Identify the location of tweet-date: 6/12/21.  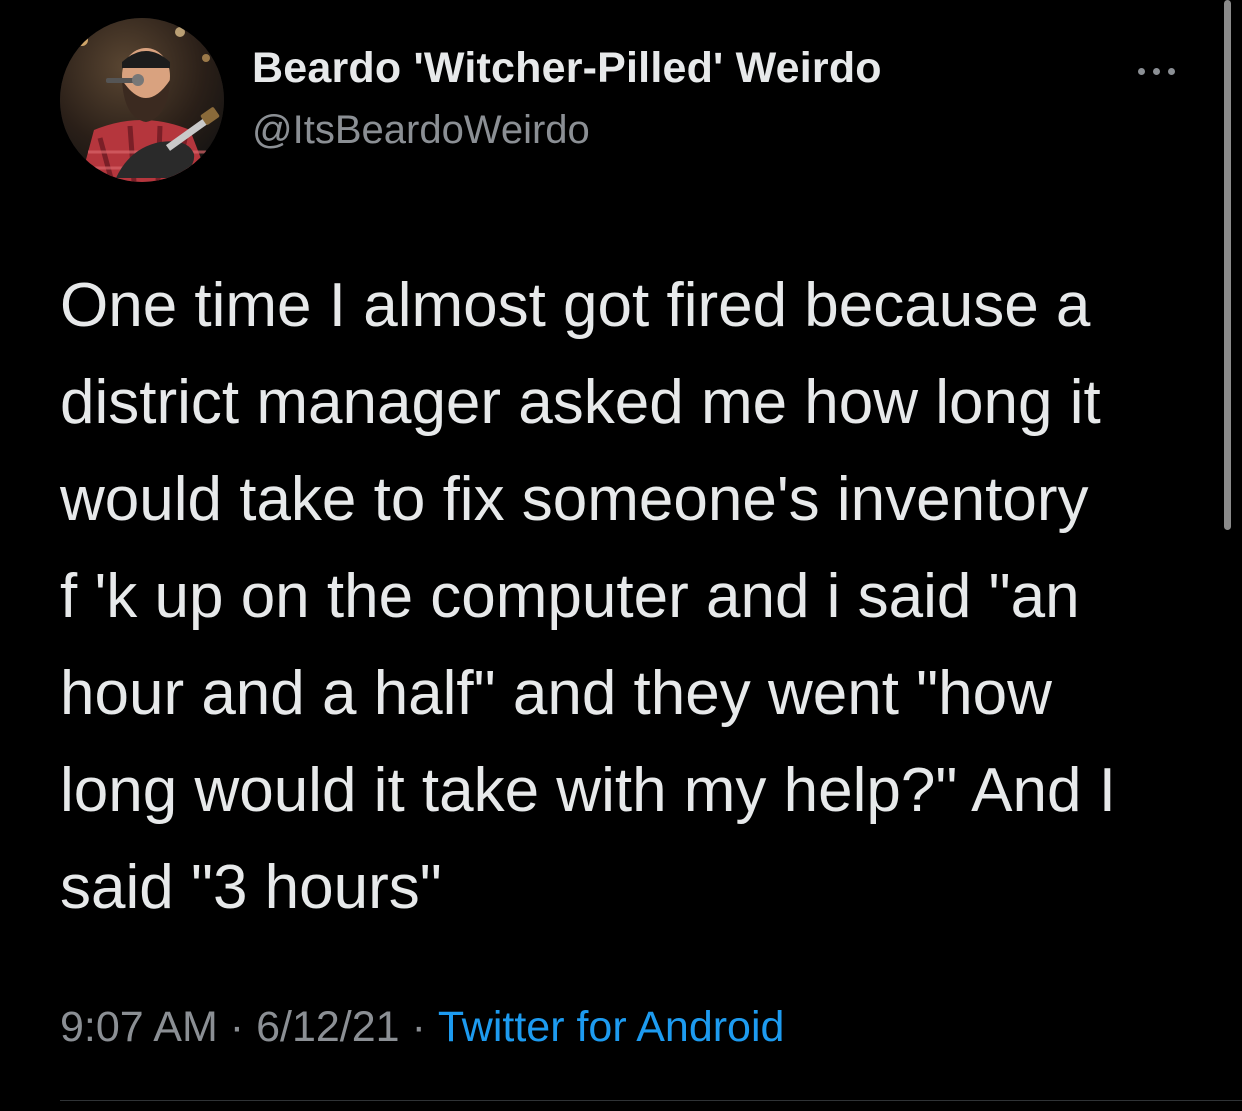
(327, 1027).